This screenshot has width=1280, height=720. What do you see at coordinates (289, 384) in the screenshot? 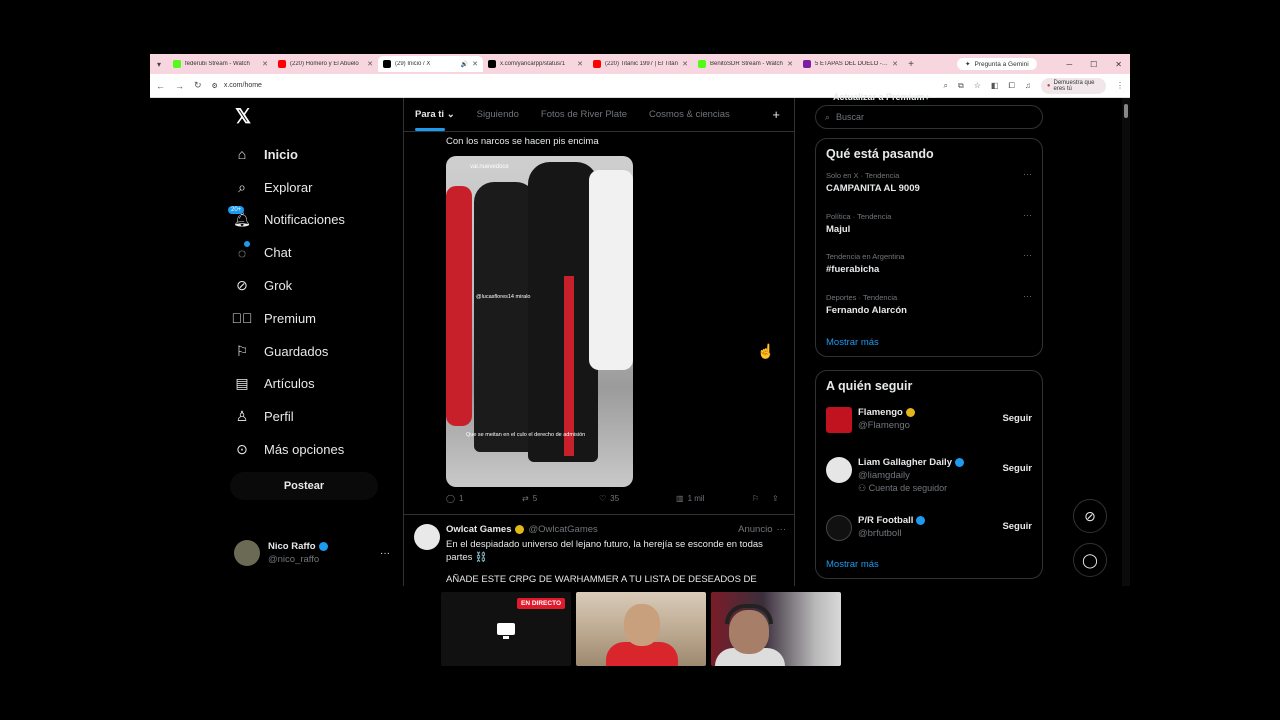
I see `nav-item-articulos: ▤ Artículos` at bounding box center [289, 384].